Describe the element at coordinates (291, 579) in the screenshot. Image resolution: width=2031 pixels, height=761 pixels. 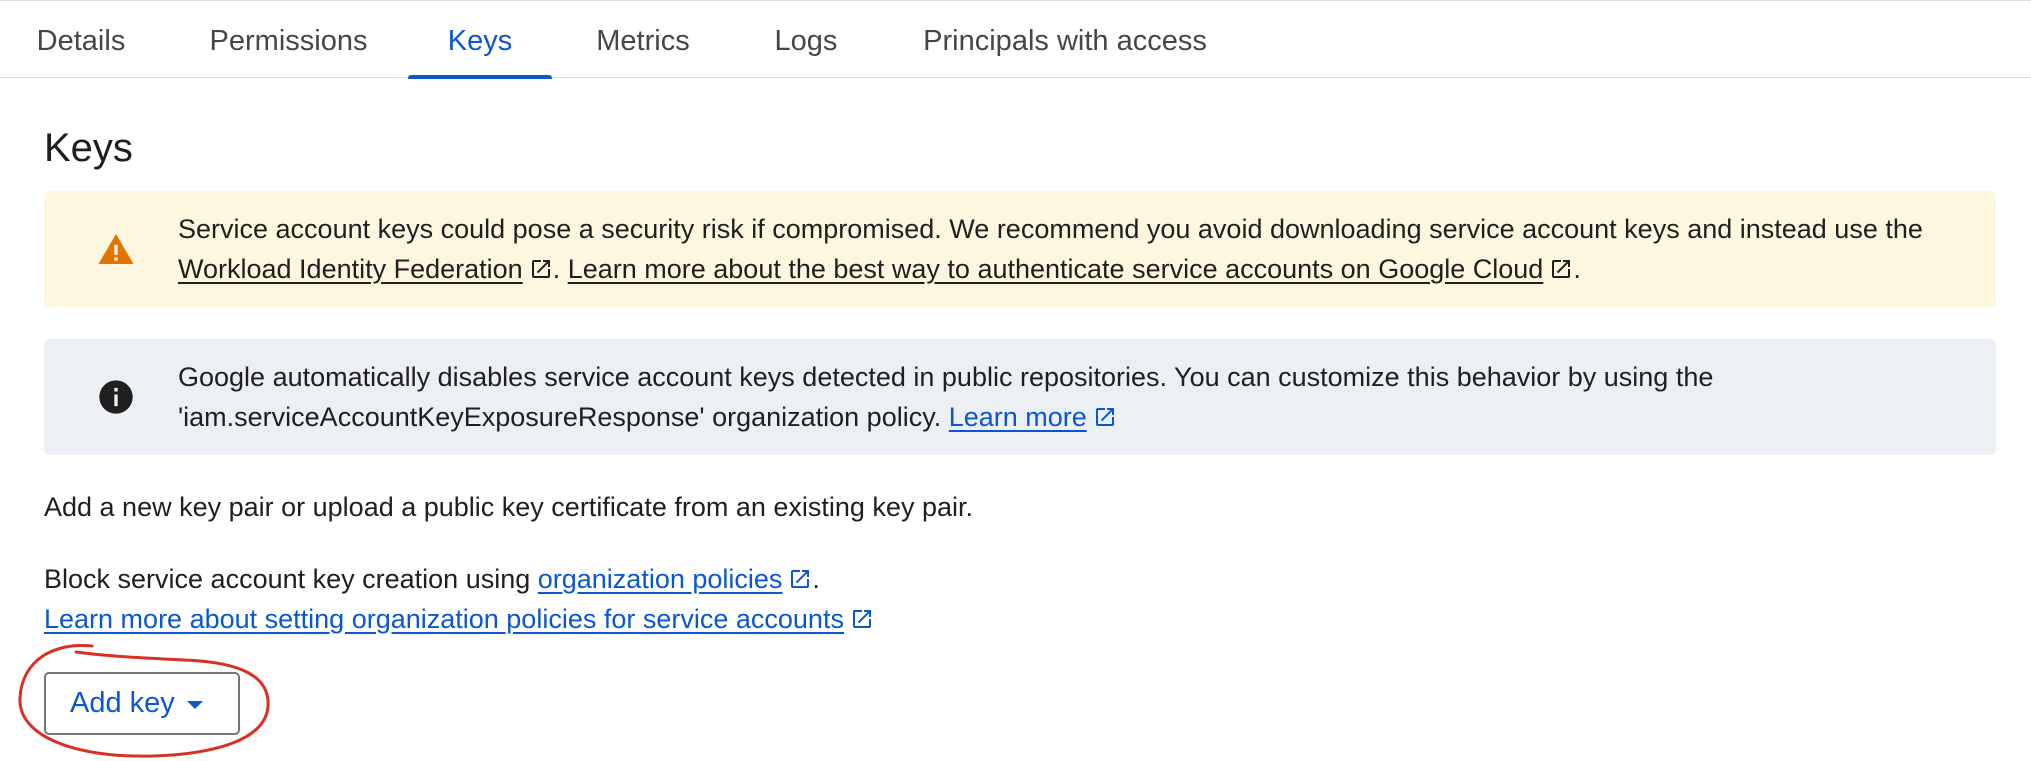
I see `block-text-part: Block service account key creation using` at that location.